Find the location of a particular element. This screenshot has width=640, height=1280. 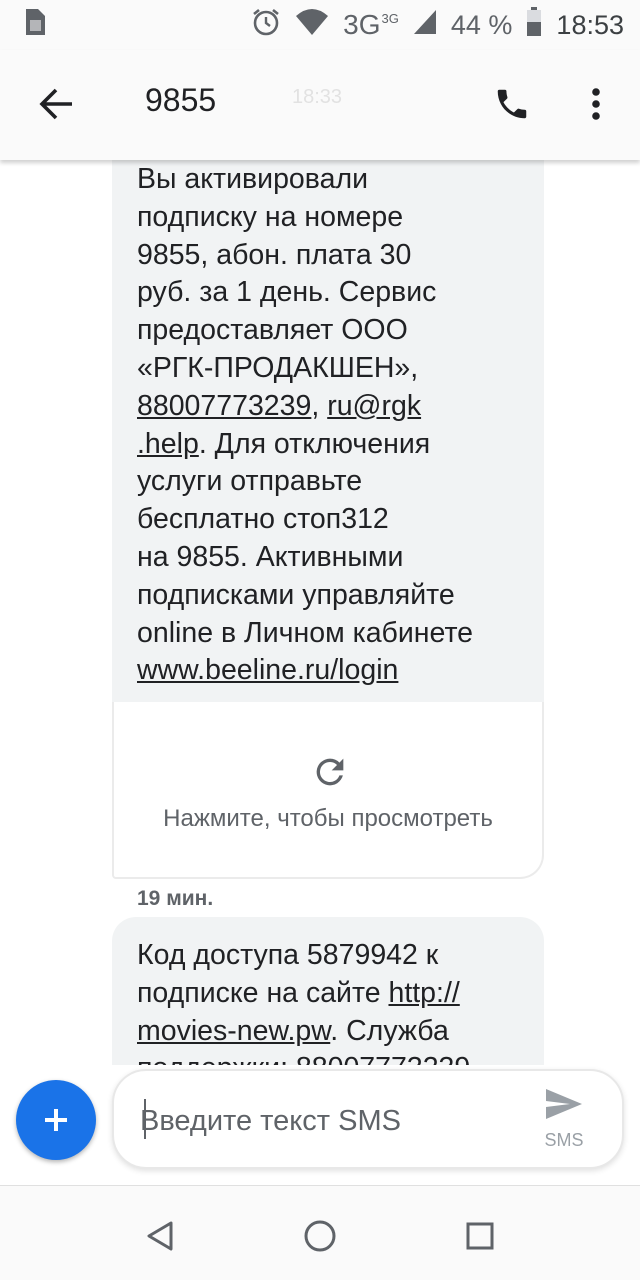

message-line: на 9855. Активными is located at coordinates (270, 556).